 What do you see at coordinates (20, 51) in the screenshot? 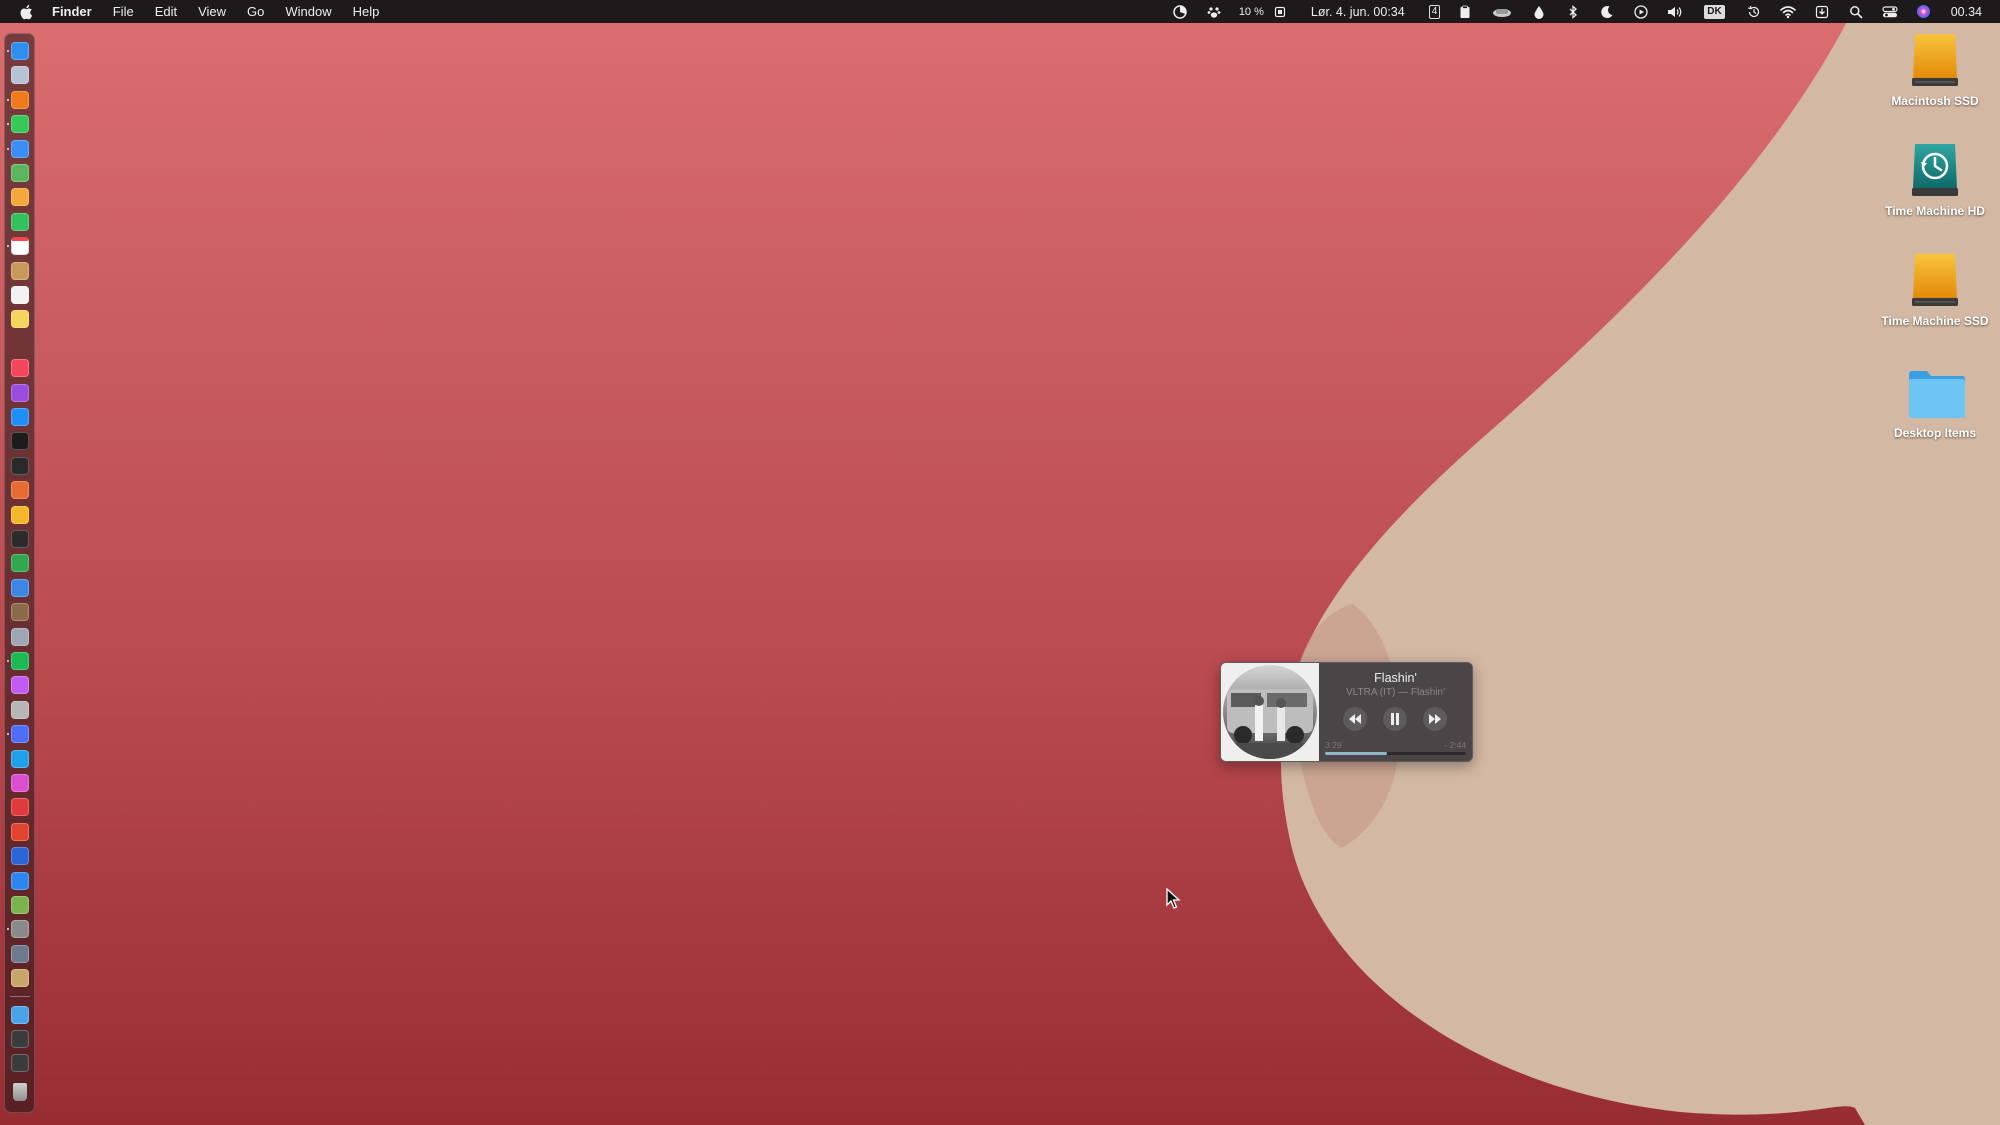
I see `finder-icon` at bounding box center [20, 51].